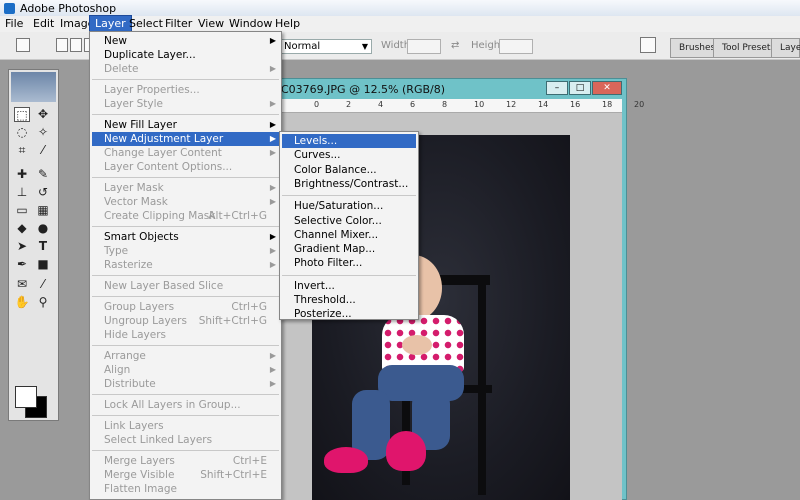  Describe the element at coordinates (121, 69) in the screenshot. I see `menu-item-label: Delete` at that location.